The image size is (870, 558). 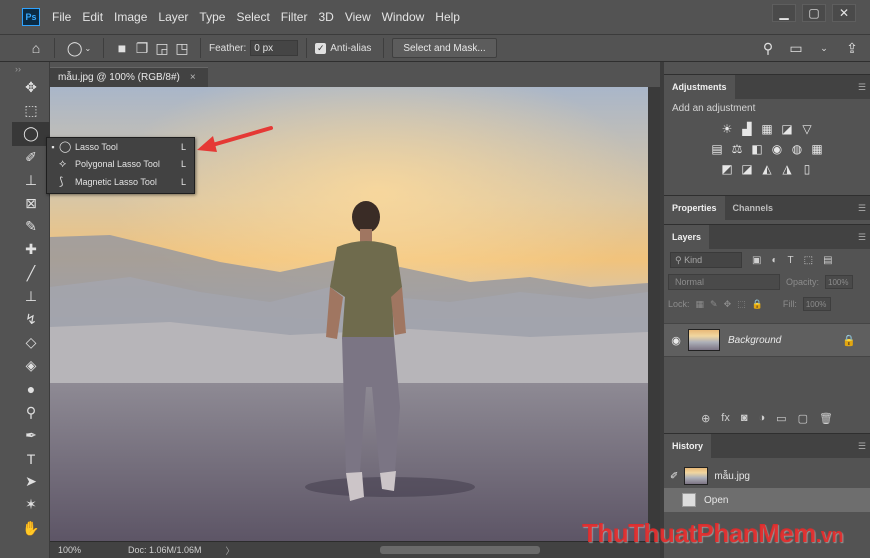 I want to click on smart-object-filter-icon: ▤, so click(x=827, y=260).